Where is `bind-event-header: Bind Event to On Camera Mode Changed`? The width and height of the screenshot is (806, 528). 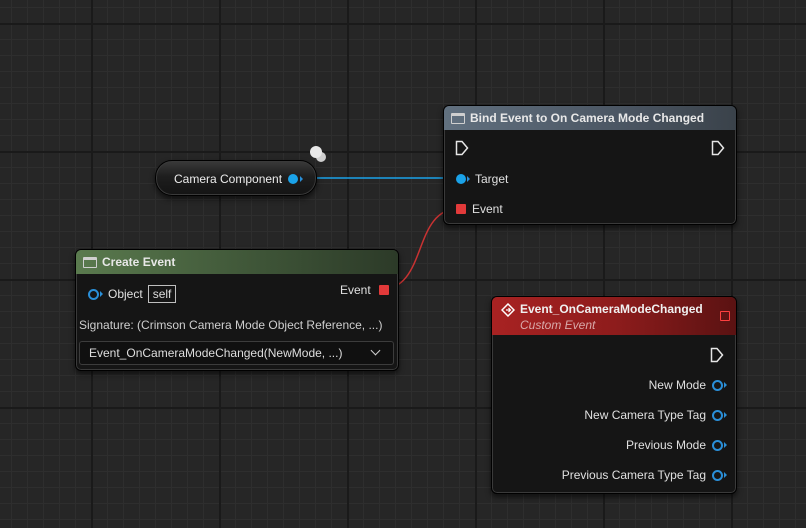
bind-event-header: Bind Event to On Camera Mode Changed is located at coordinates (590, 118).